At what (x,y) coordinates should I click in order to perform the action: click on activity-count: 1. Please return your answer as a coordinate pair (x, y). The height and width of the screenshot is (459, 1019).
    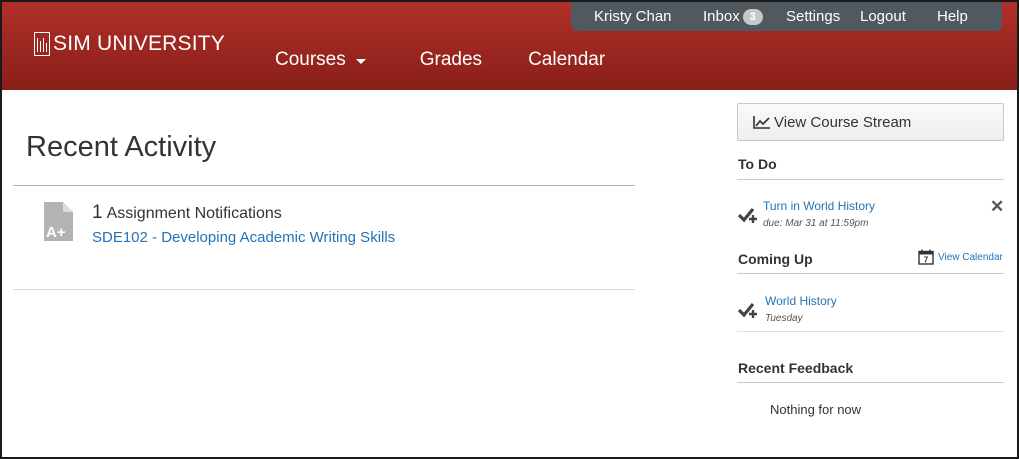
    Looking at the image, I should click on (97, 212).